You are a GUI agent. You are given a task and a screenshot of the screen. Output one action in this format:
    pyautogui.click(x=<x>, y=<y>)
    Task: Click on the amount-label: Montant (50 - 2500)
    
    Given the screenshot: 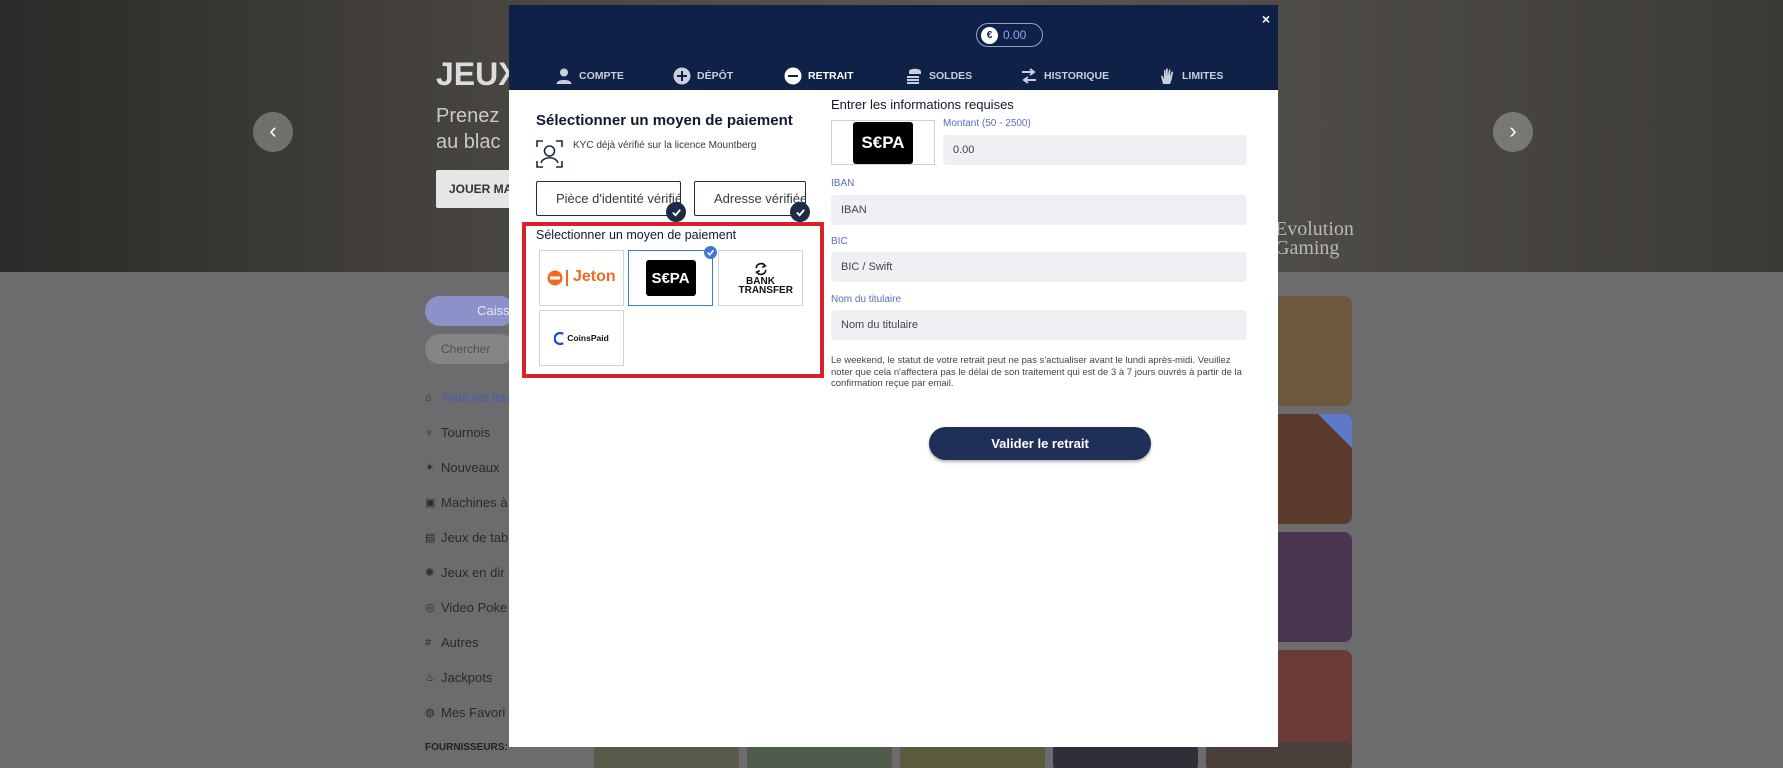 What is the action you would take?
    pyautogui.click(x=987, y=123)
    